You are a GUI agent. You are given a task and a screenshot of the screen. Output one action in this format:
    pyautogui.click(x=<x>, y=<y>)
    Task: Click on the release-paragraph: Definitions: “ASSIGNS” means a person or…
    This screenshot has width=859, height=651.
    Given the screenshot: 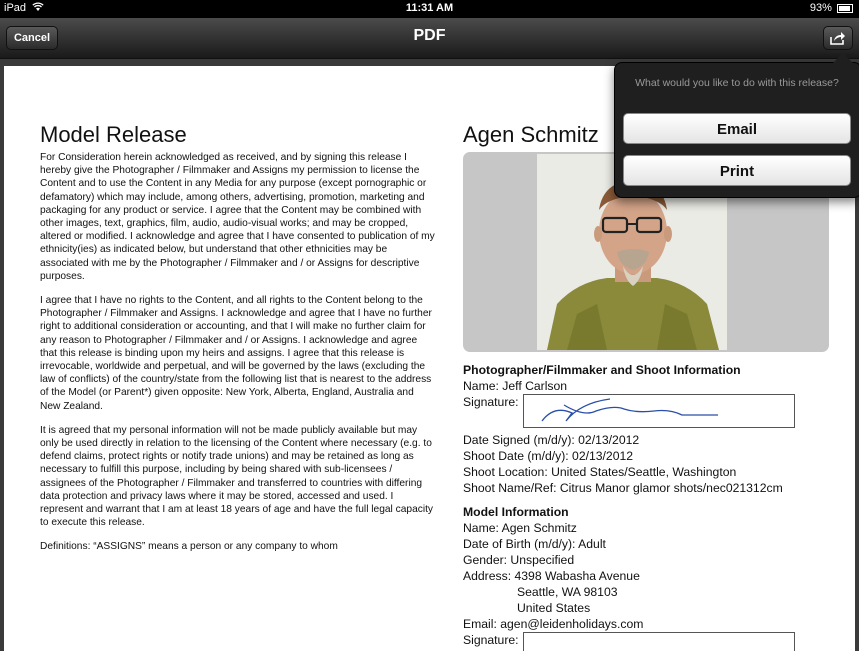 What is the action you would take?
    pyautogui.click(x=189, y=547)
    